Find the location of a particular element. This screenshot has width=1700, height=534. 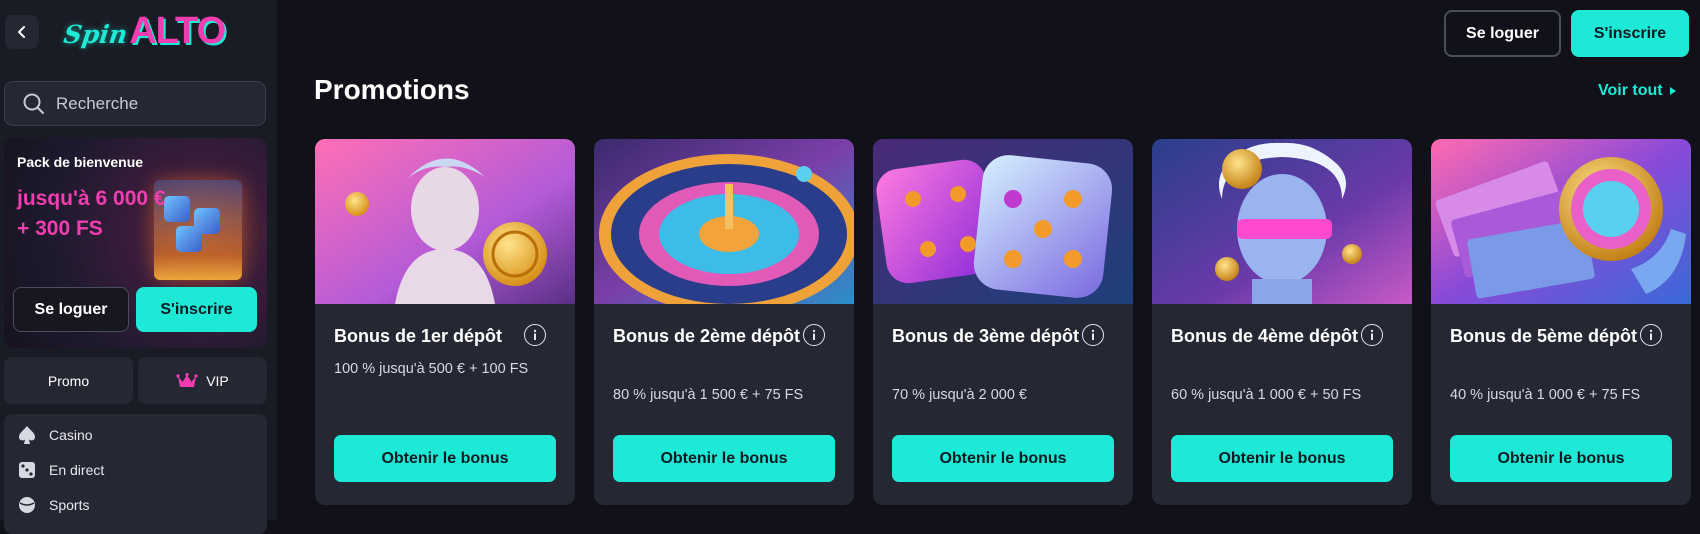

search-placeholder: Recherche is located at coordinates (97, 103).